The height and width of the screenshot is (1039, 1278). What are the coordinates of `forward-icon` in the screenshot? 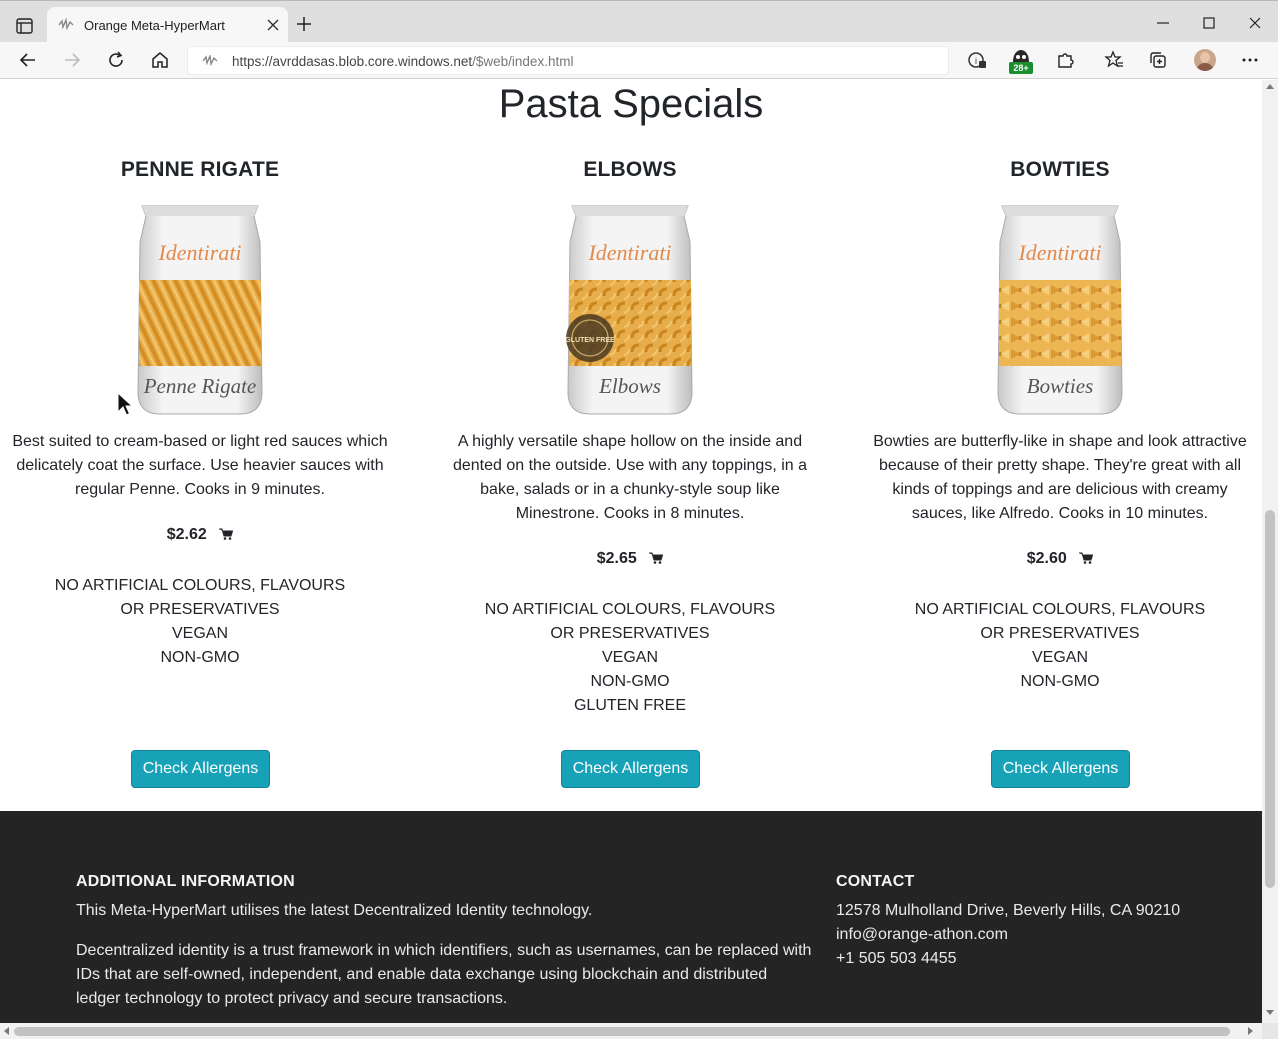 It's located at (72, 60).